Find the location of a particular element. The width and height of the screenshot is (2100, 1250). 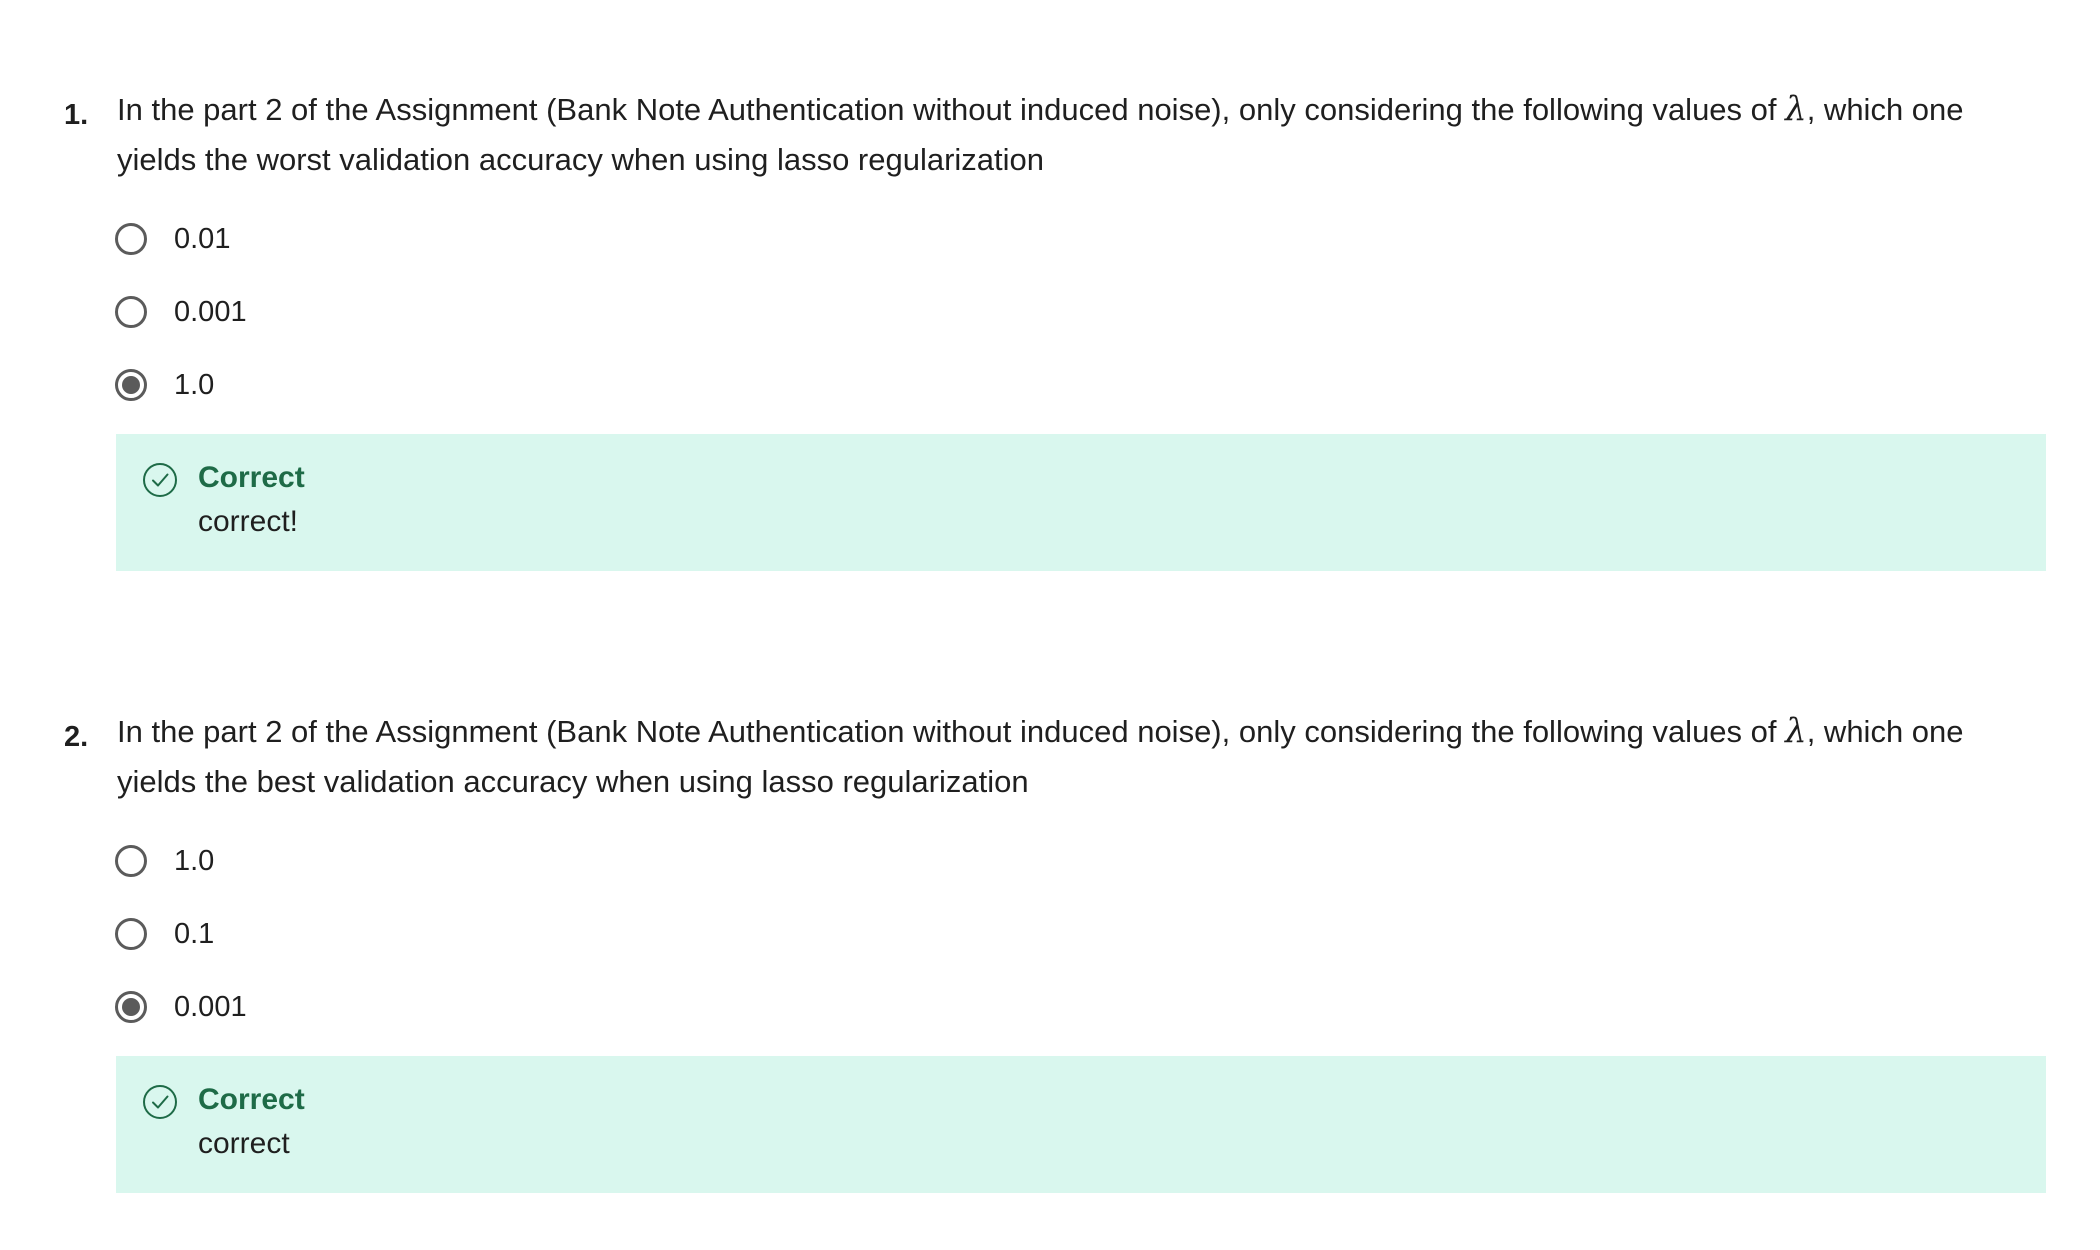

answer-option: 0.01 is located at coordinates (415, 239).